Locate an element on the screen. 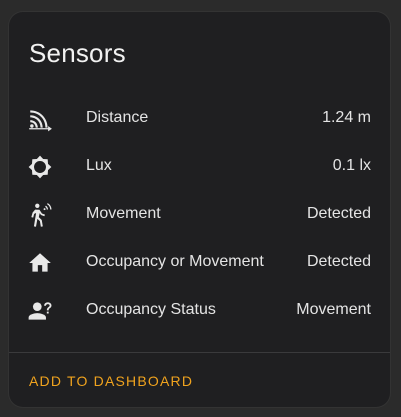 The height and width of the screenshot is (417, 401). card-title: Sensors is located at coordinates (77, 53).